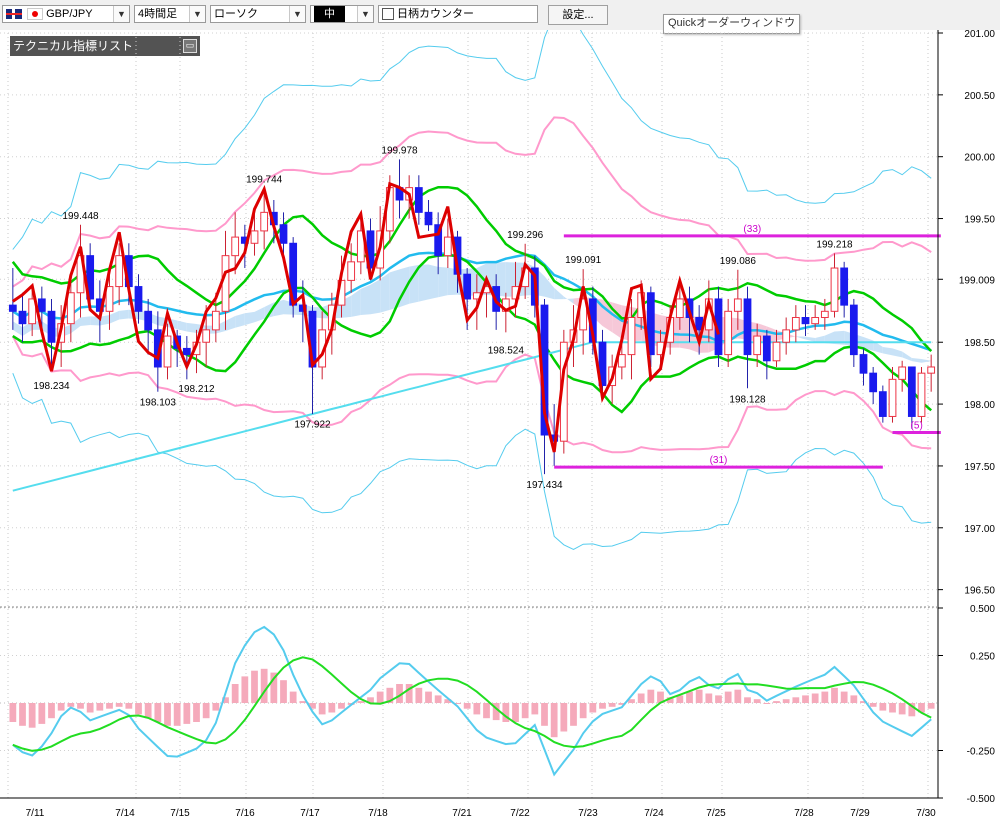 The image size is (1000, 824). Describe the element at coordinates (158, 402) in the screenshot. I see `low-label: 198.103` at that location.